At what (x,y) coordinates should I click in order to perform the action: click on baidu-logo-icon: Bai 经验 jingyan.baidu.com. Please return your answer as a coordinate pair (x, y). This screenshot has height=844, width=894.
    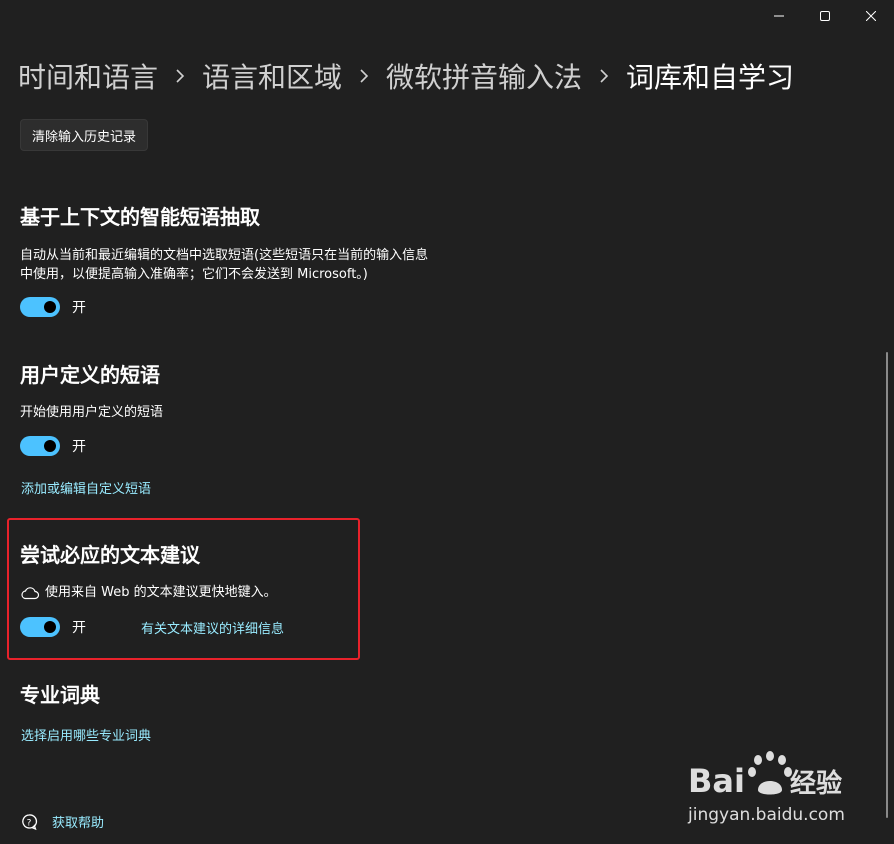
    Looking at the image, I should click on (766, 788).